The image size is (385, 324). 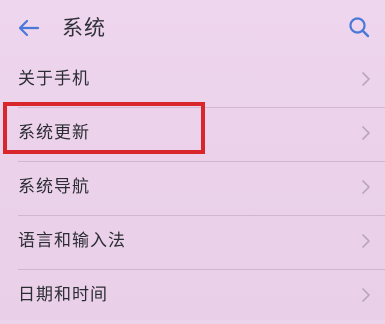 I want to click on search-button, so click(x=359, y=27).